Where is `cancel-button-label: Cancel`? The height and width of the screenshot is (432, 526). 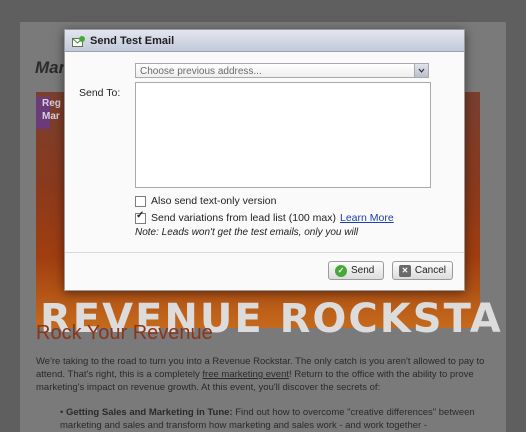 cancel-button-label: Cancel is located at coordinates (430, 270).